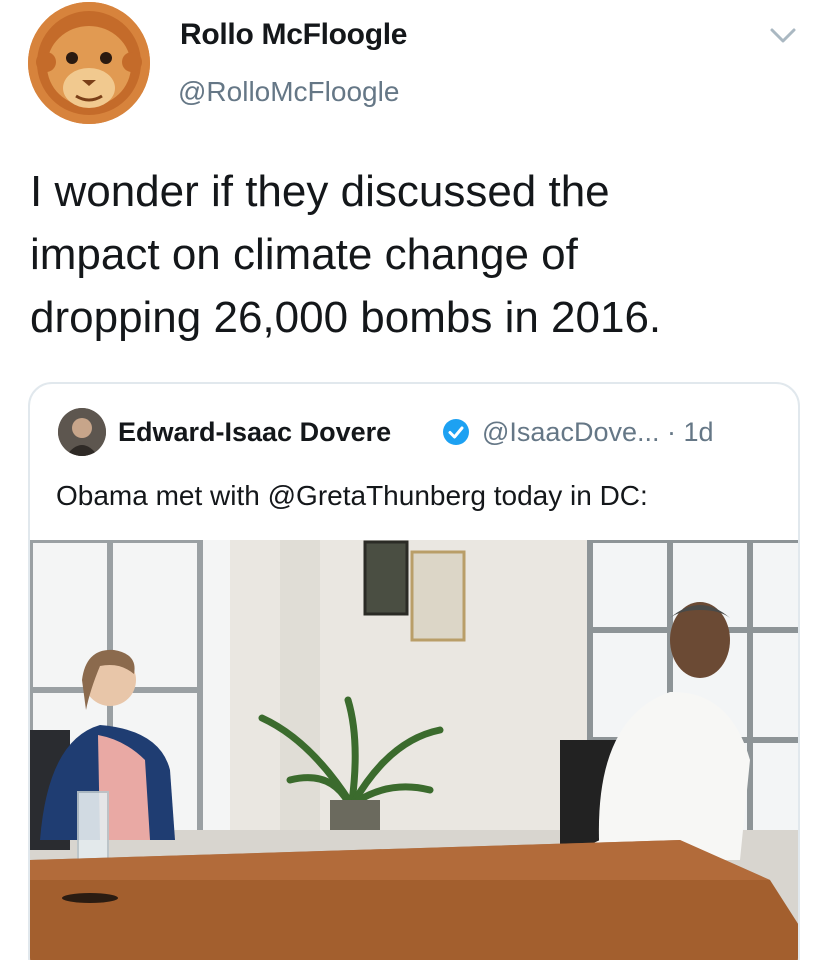  What do you see at coordinates (254, 432) in the screenshot?
I see `quoted-author-name: Edward-Isaac Dovere` at bounding box center [254, 432].